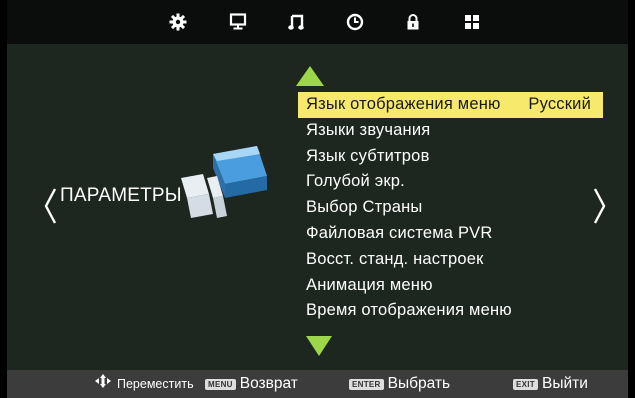 The image size is (635, 398). Describe the element at coordinates (395, 258) in the screenshot. I see `menu-item-label: Восст. станд. настроек` at that location.